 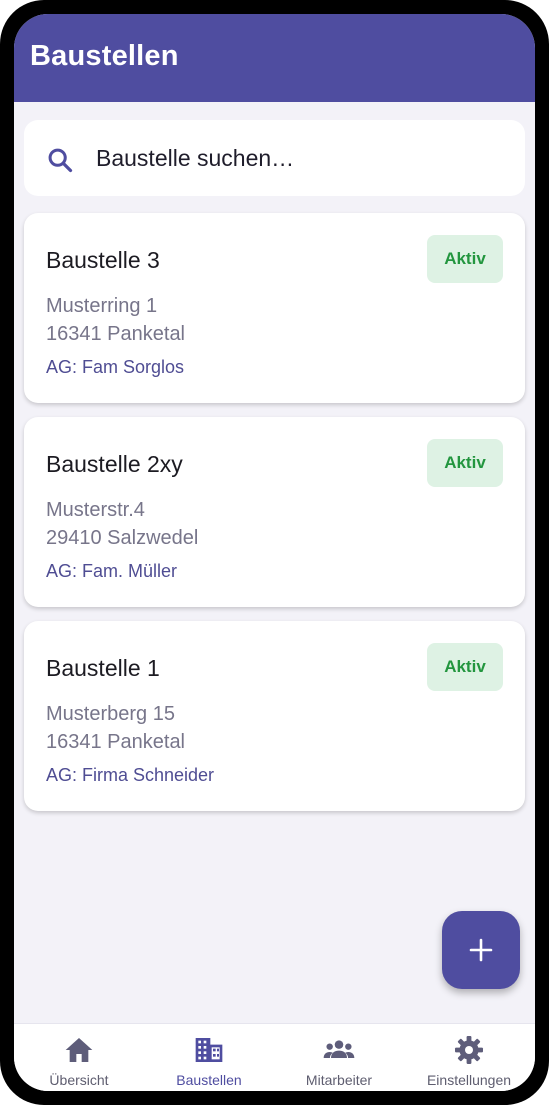 I want to click on site-name: Baustelle 3, so click(x=103, y=260).